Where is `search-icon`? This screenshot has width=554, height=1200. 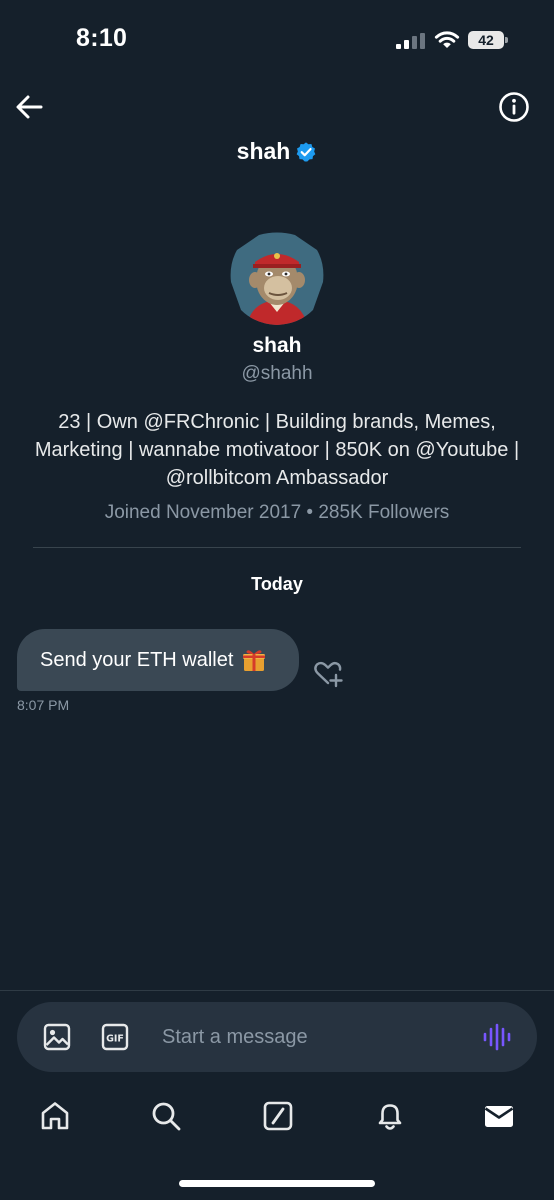 search-icon is located at coordinates (166, 1116).